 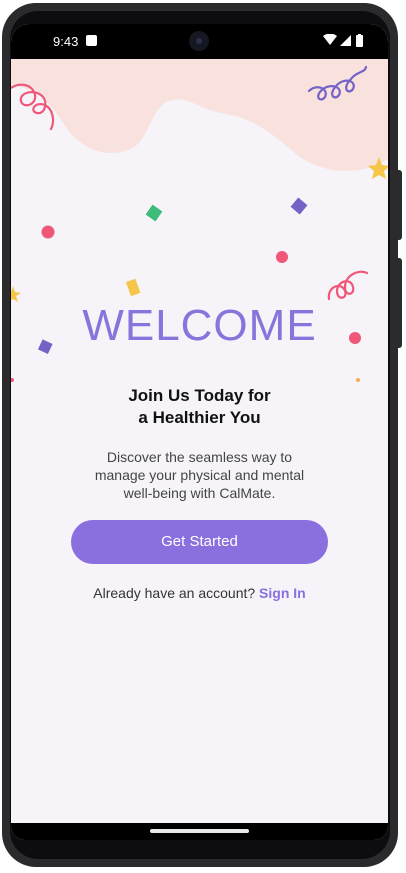 I want to click on sign-in-prompt: Already have an account? Sign In, so click(x=199, y=593).